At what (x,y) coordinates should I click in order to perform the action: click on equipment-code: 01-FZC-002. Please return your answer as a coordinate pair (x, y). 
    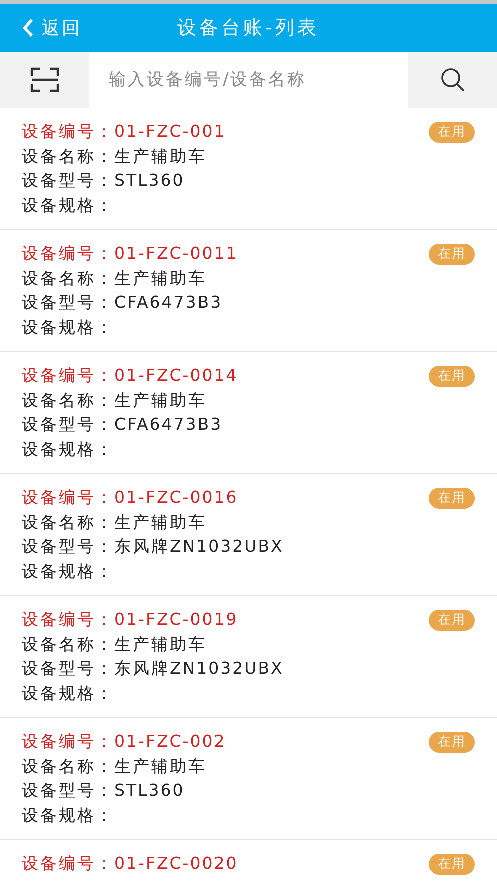
    Looking at the image, I should click on (170, 741).